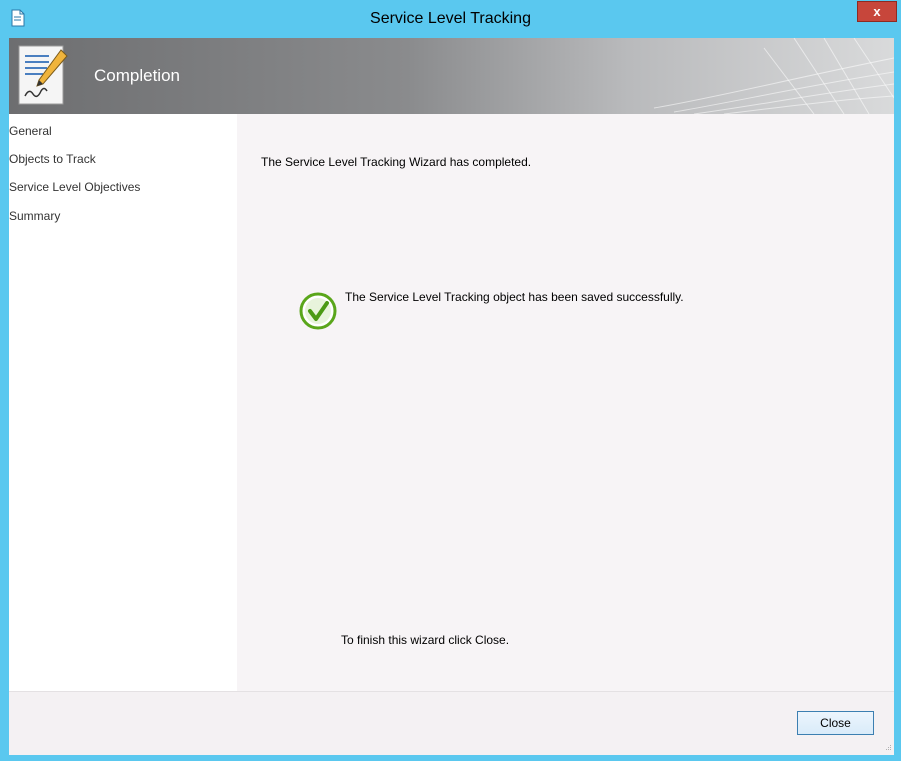 This screenshot has width=901, height=761. I want to click on nav-item-summary: Summary, so click(34, 216).